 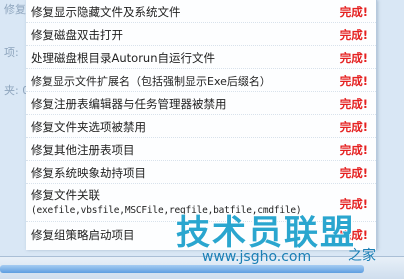 What do you see at coordinates (83, 235) in the screenshot?
I see `repair-item-label: 修复组策略启动项目` at bounding box center [83, 235].